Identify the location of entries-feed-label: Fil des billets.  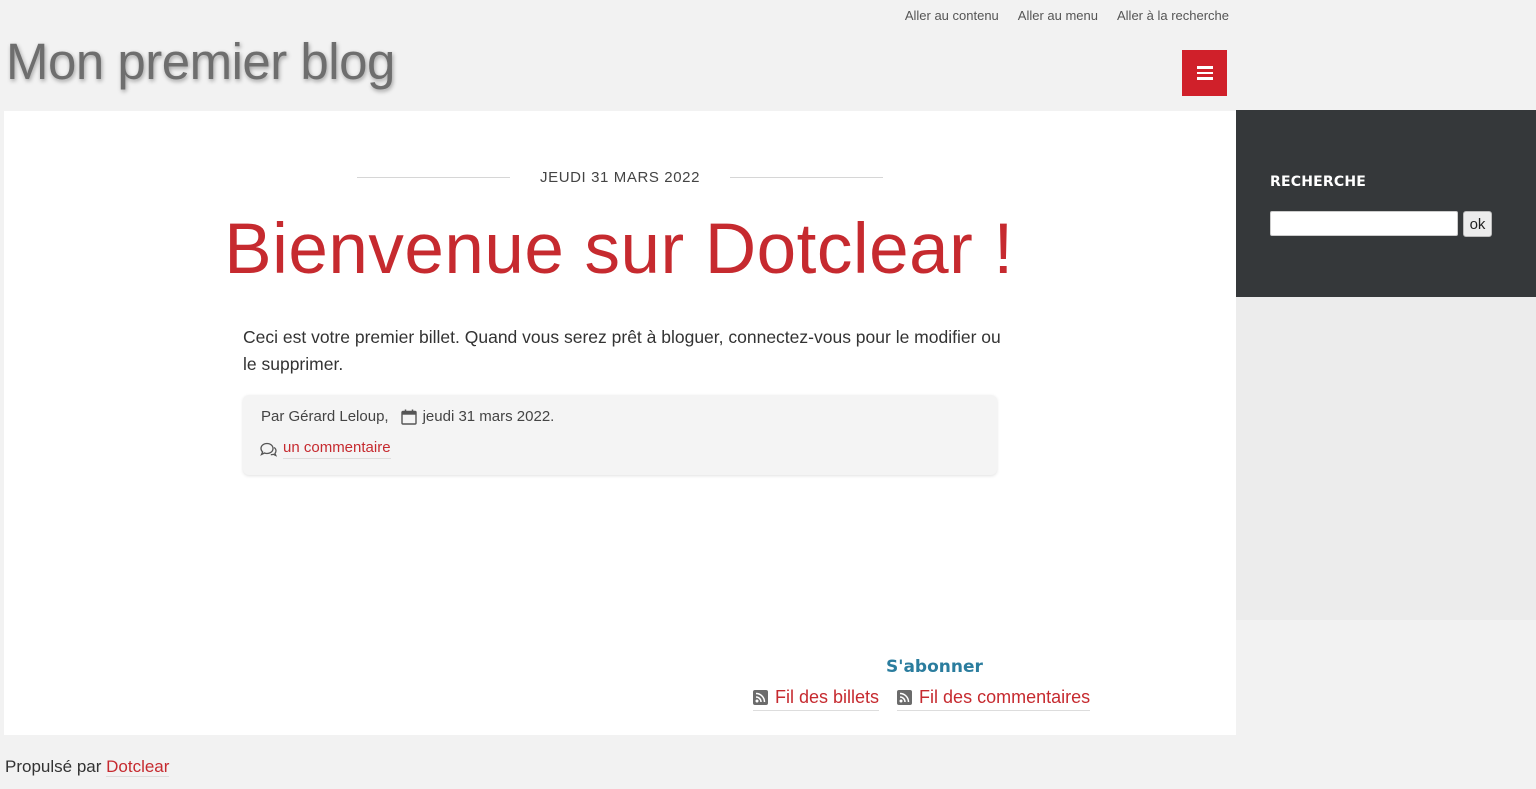
(827, 697).